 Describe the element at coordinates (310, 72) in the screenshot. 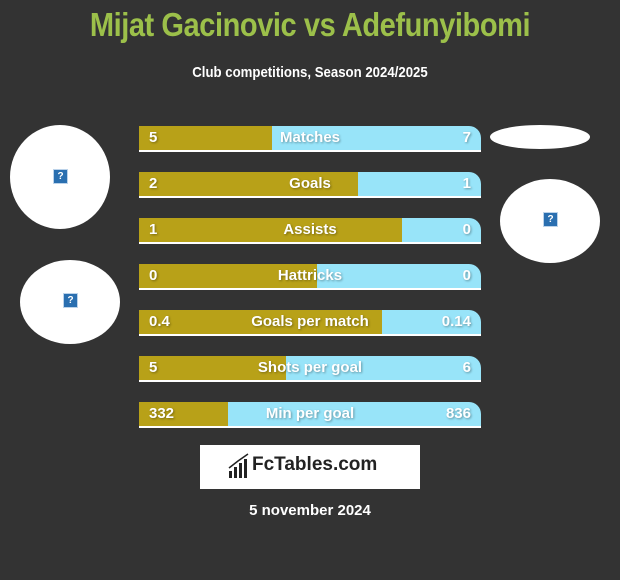

I see `page-subtitle: Club competitions, Season 2024/2025` at that location.